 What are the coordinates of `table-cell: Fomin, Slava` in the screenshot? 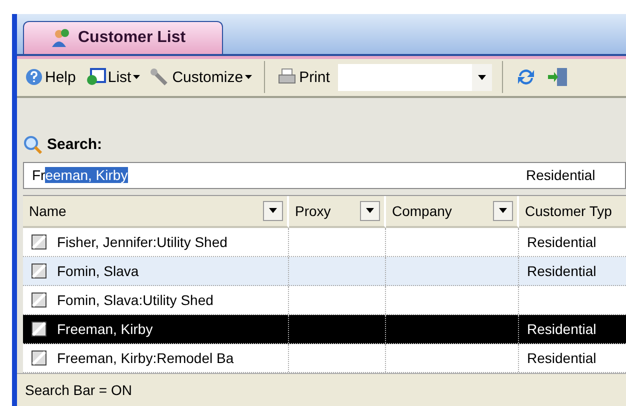 It's located at (98, 270).